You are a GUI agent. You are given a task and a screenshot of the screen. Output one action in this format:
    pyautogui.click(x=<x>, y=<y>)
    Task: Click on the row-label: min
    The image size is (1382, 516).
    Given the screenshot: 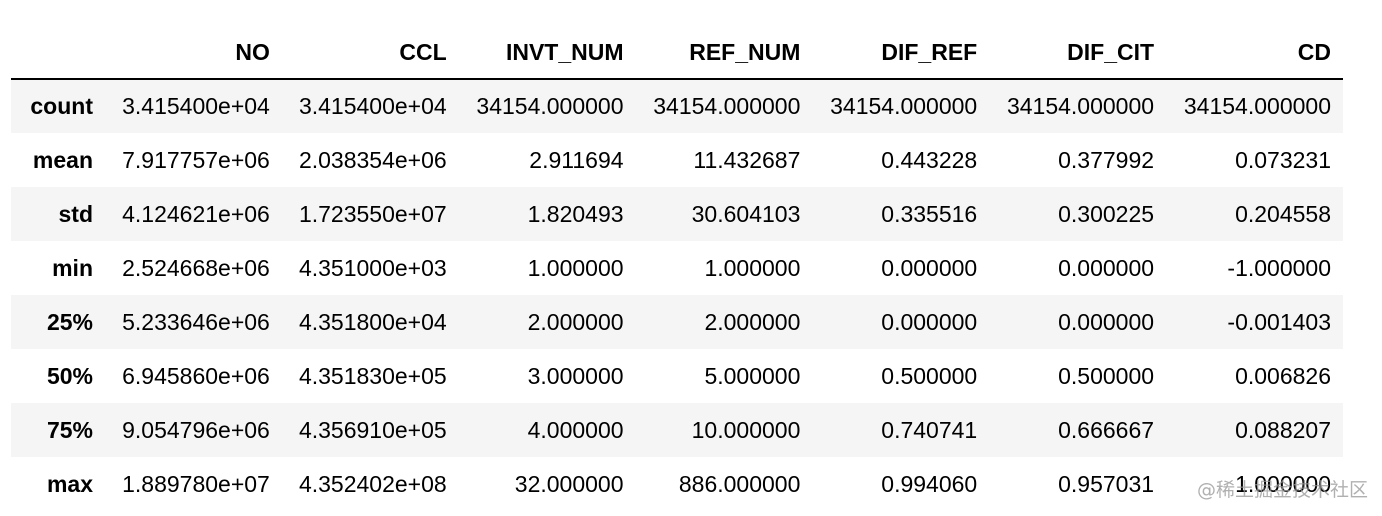 What is the action you would take?
    pyautogui.click(x=72, y=267)
    